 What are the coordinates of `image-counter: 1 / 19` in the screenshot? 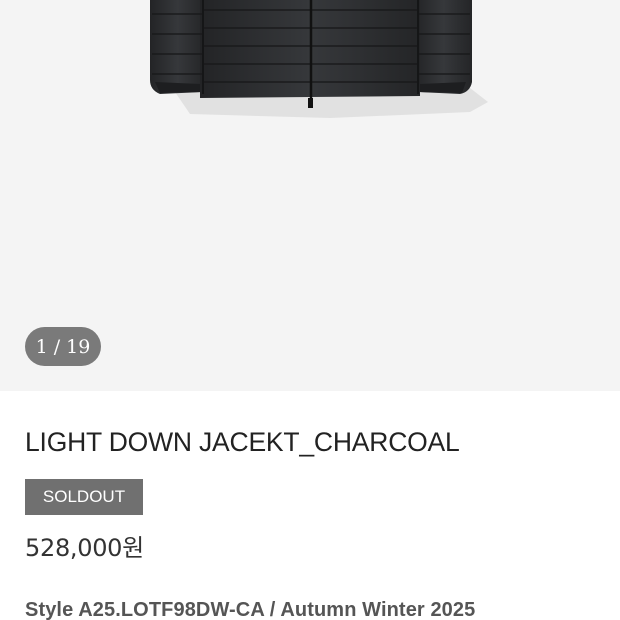 It's located at (63, 346).